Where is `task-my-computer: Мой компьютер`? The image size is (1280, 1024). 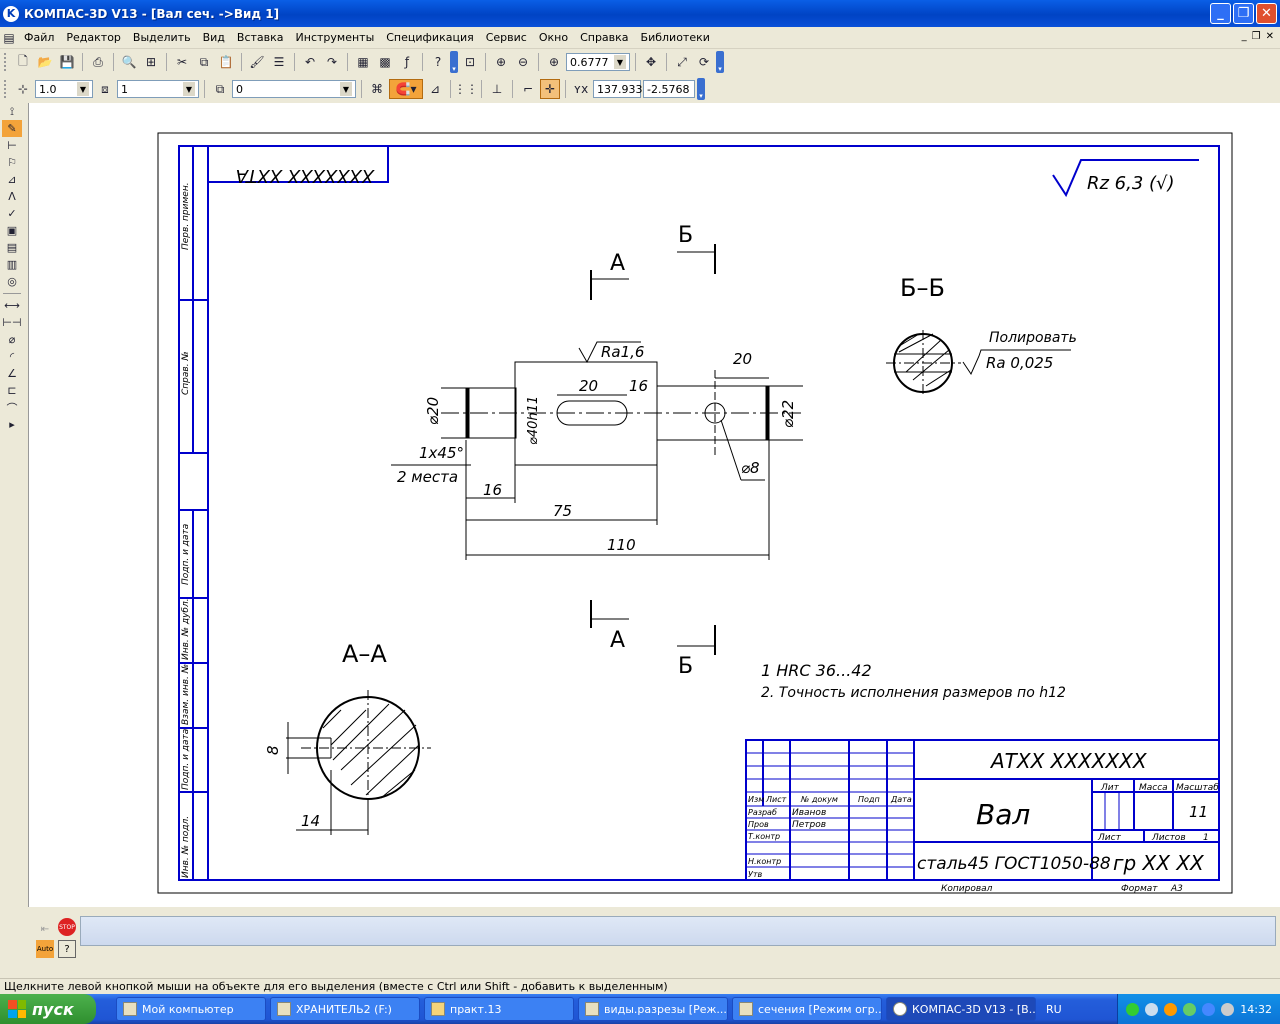
task-my-computer: Мой компьютер is located at coordinates (191, 1009).